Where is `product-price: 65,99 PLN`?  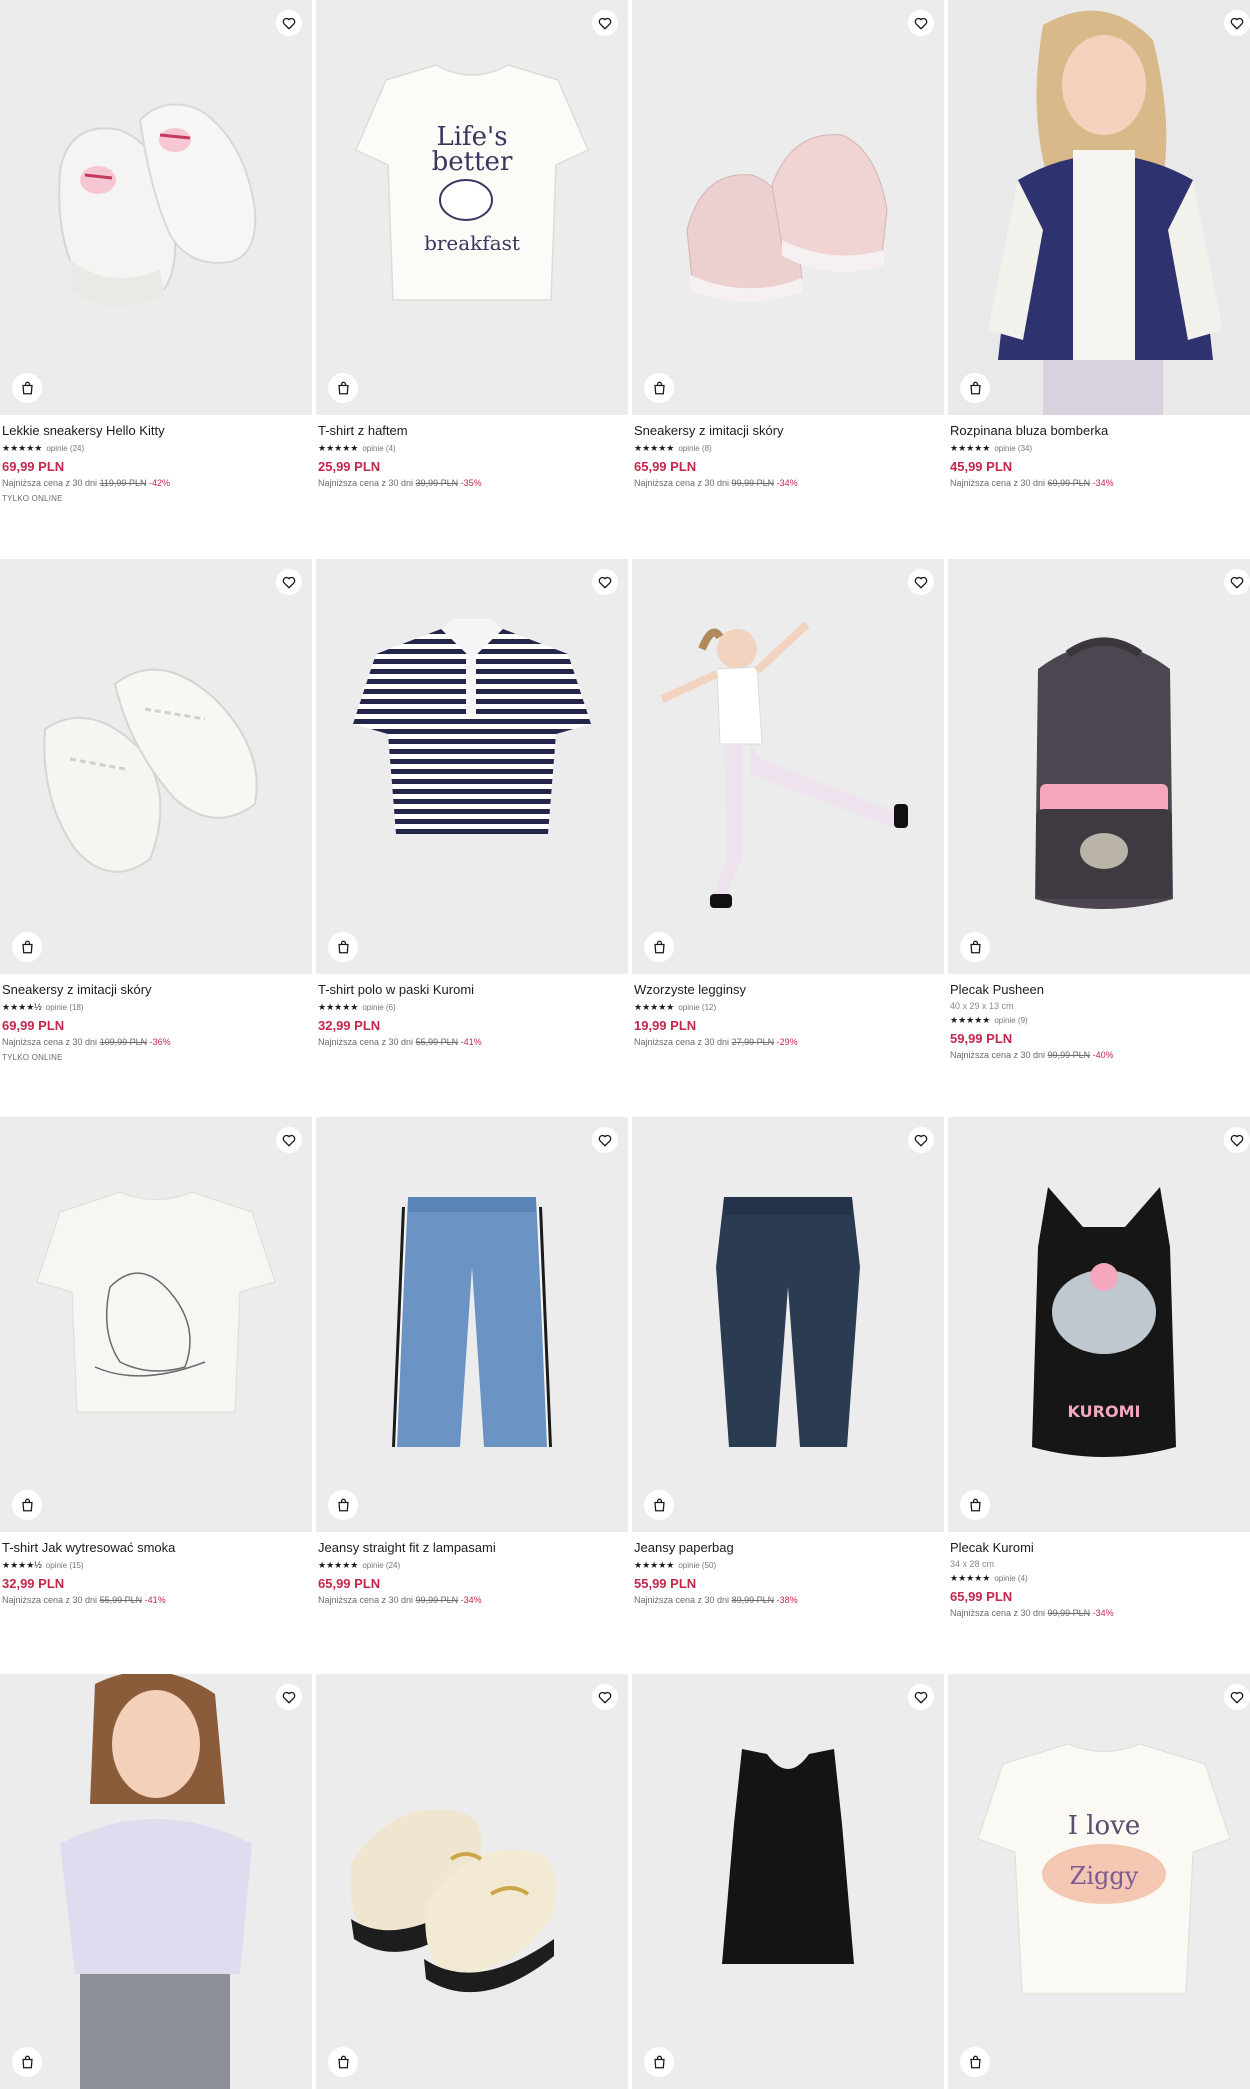 product-price: 65,99 PLN is located at coordinates (981, 1596).